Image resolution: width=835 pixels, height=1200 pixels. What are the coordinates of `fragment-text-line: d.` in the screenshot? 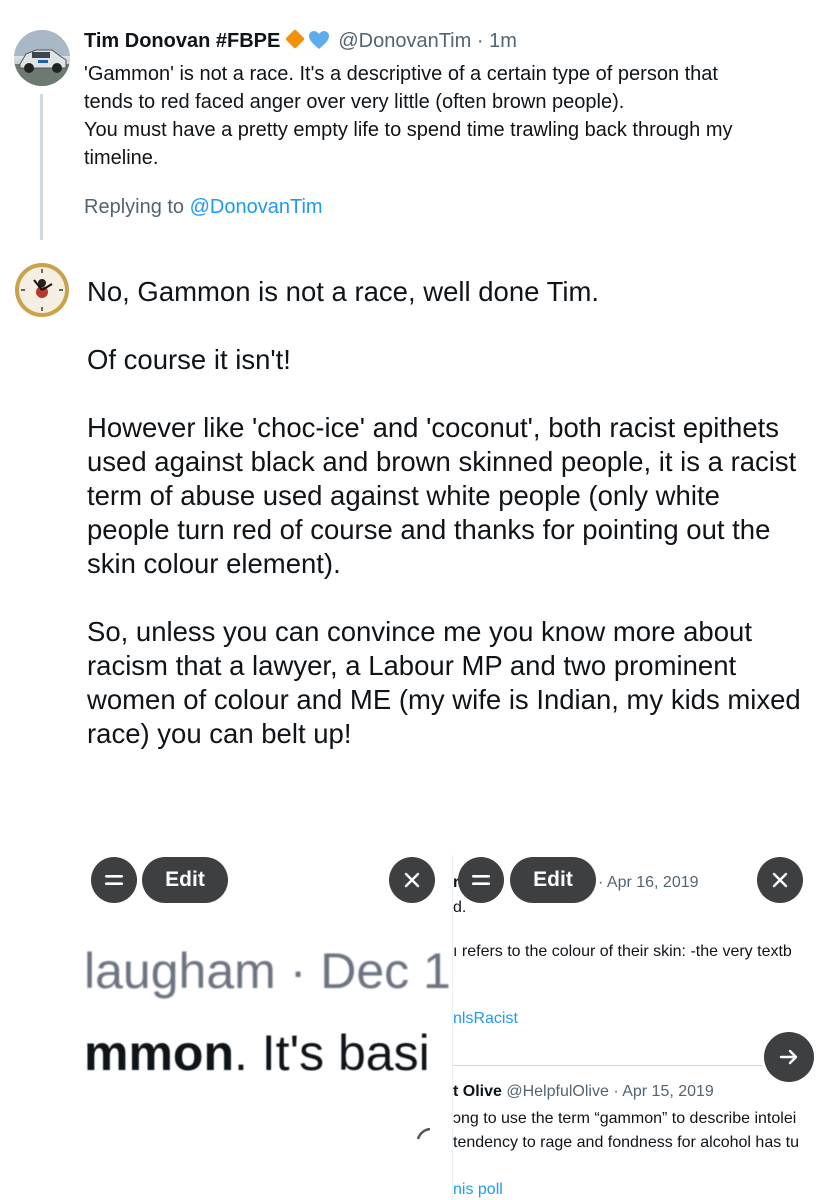 It's located at (460, 907).